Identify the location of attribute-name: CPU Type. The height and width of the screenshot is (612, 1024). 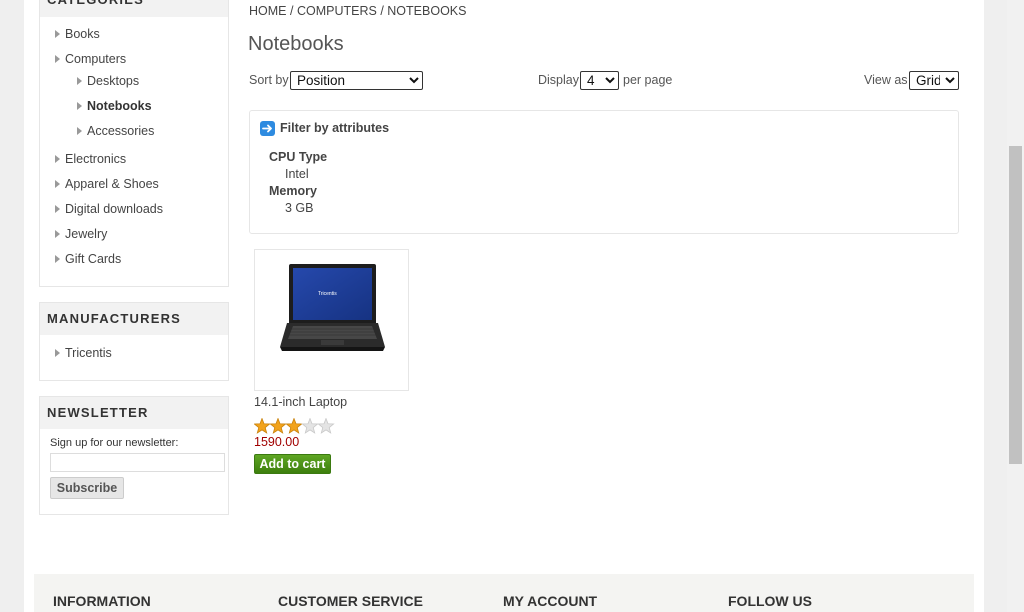
(298, 157).